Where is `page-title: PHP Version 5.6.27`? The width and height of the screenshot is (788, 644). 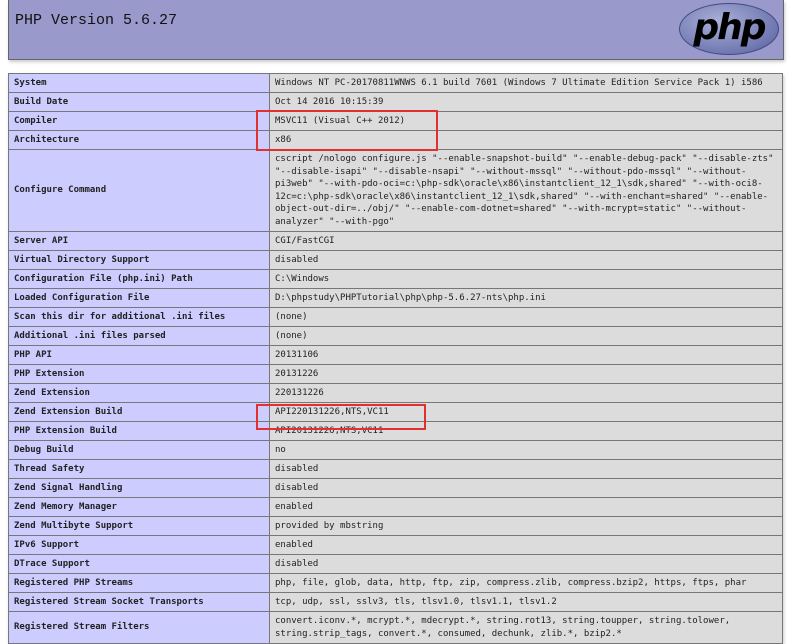 page-title: PHP Version 5.6.27 is located at coordinates (96, 20).